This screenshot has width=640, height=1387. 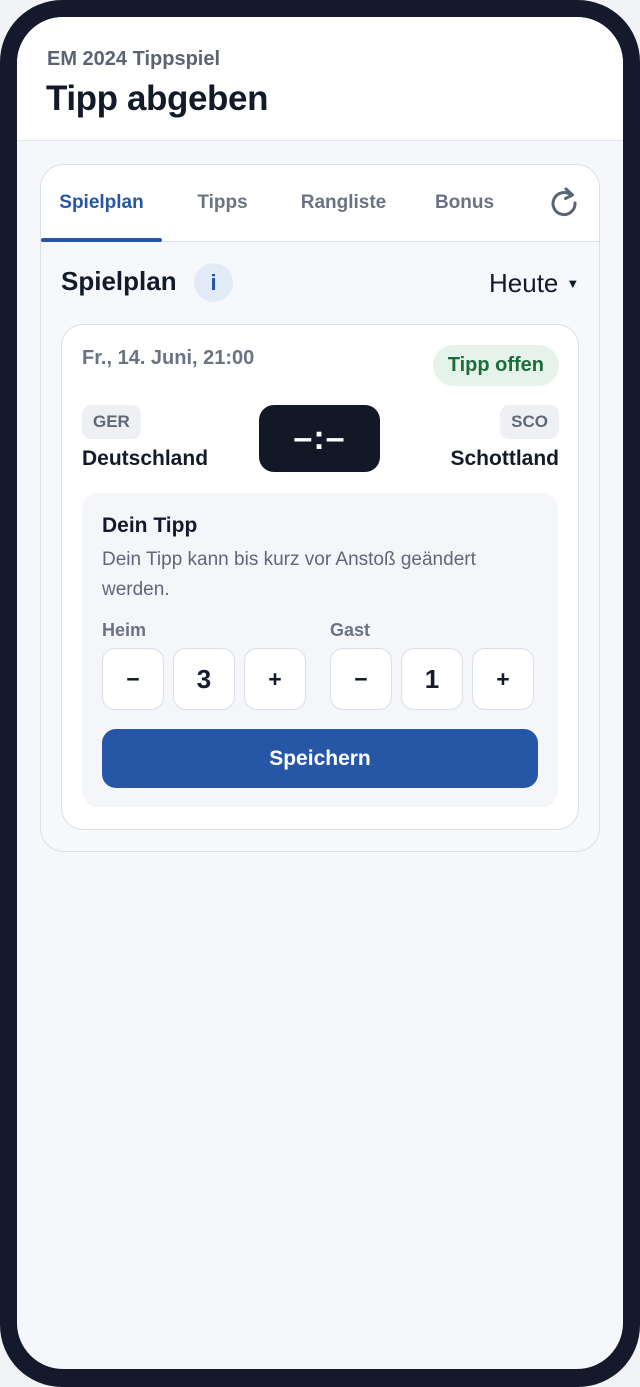 What do you see at coordinates (101, 203) in the screenshot?
I see `tab-spielplan: Spielplan` at bounding box center [101, 203].